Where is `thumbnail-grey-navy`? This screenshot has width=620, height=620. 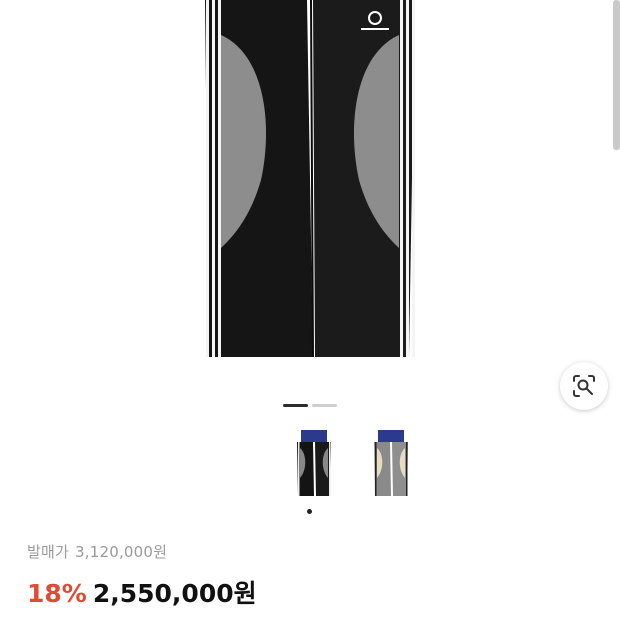 thumbnail-grey-navy is located at coordinates (391, 464).